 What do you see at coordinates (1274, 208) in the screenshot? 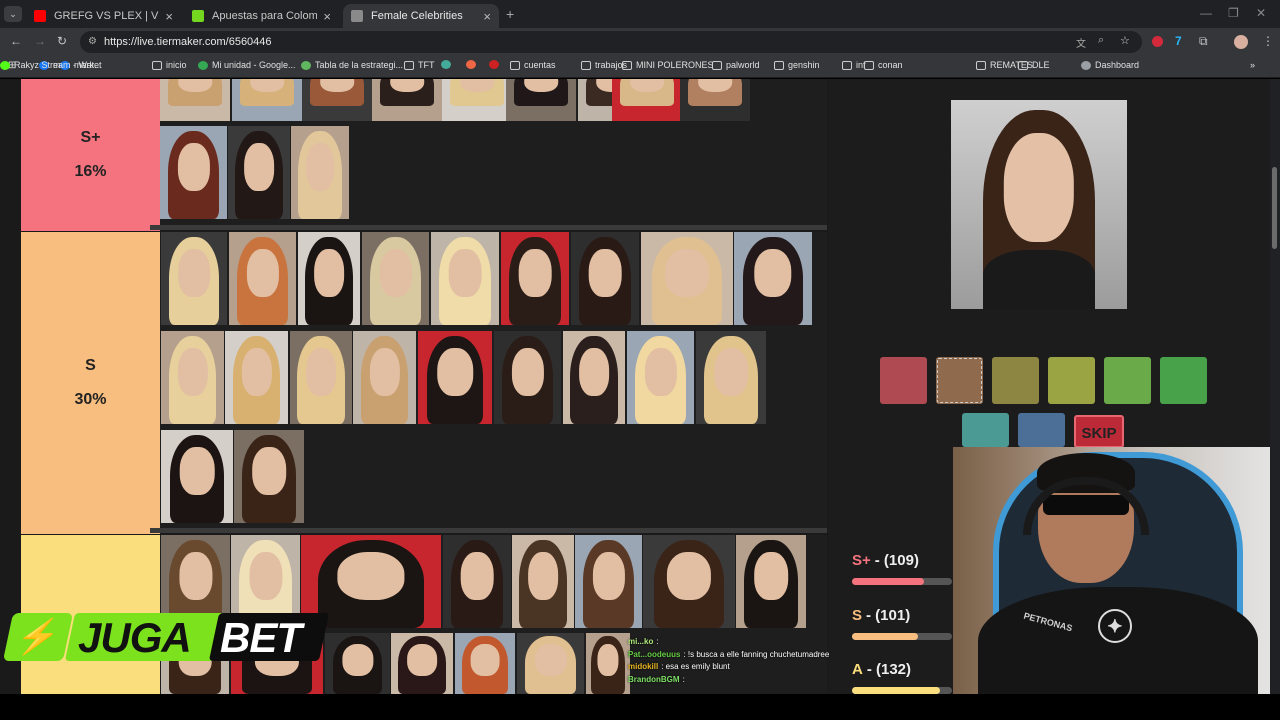
I see `scrollbar-thumb` at bounding box center [1274, 208].